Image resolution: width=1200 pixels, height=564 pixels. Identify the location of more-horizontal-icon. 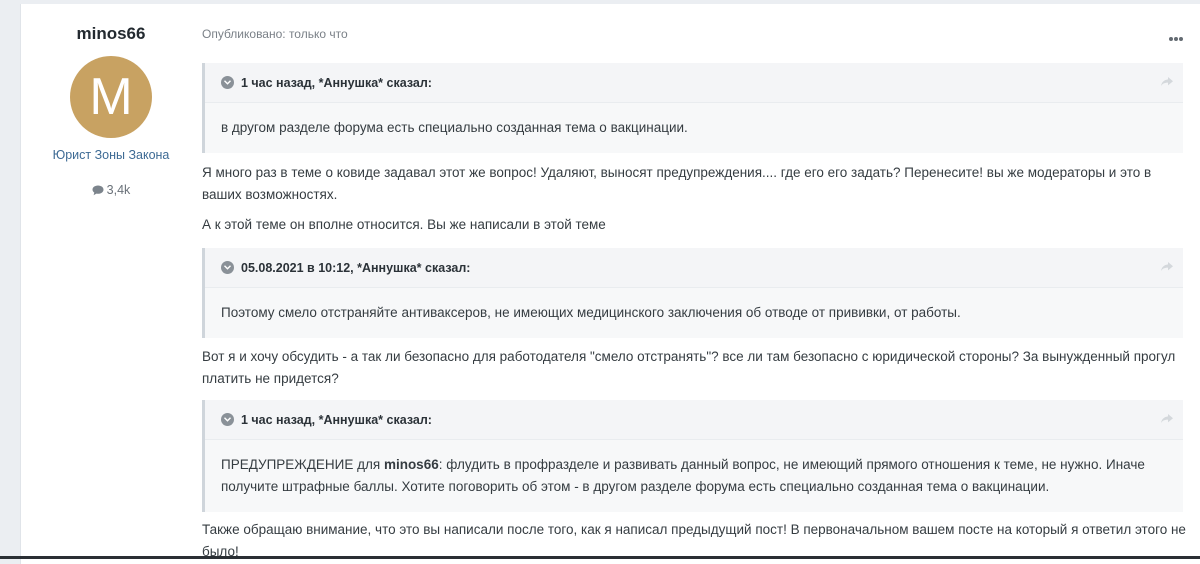
(1178, 34).